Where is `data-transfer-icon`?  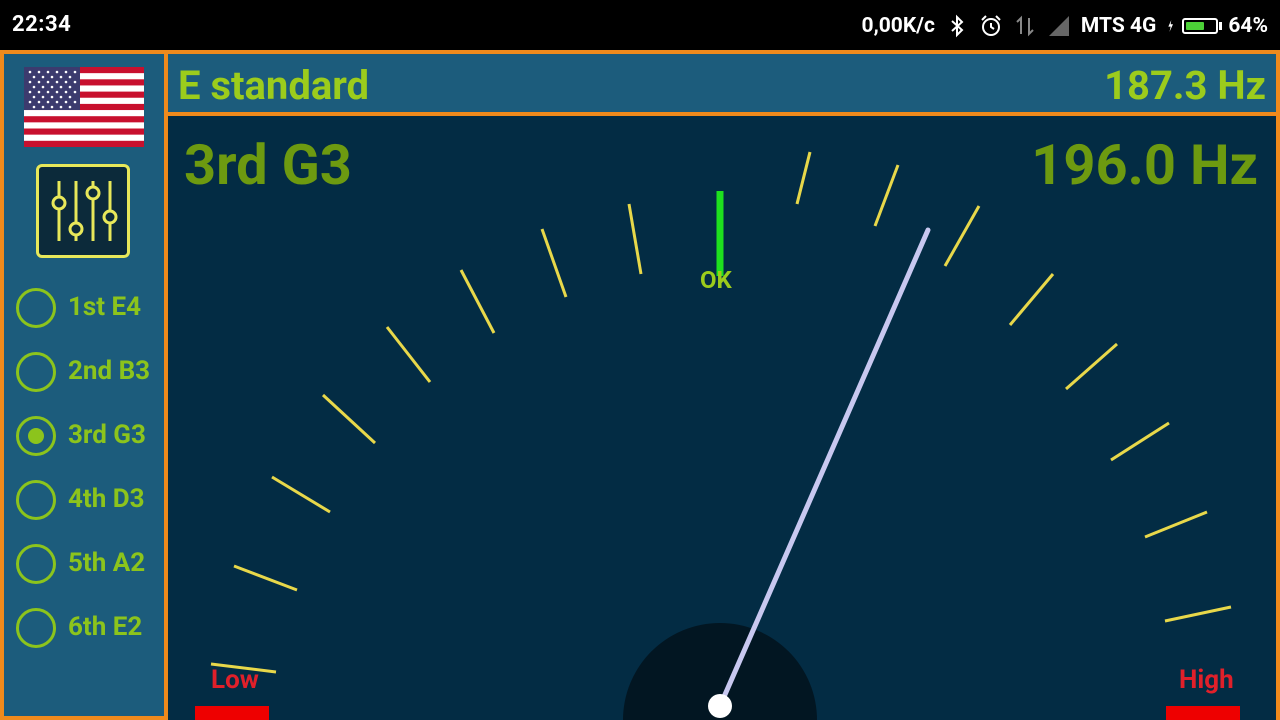 data-transfer-icon is located at coordinates (1025, 26).